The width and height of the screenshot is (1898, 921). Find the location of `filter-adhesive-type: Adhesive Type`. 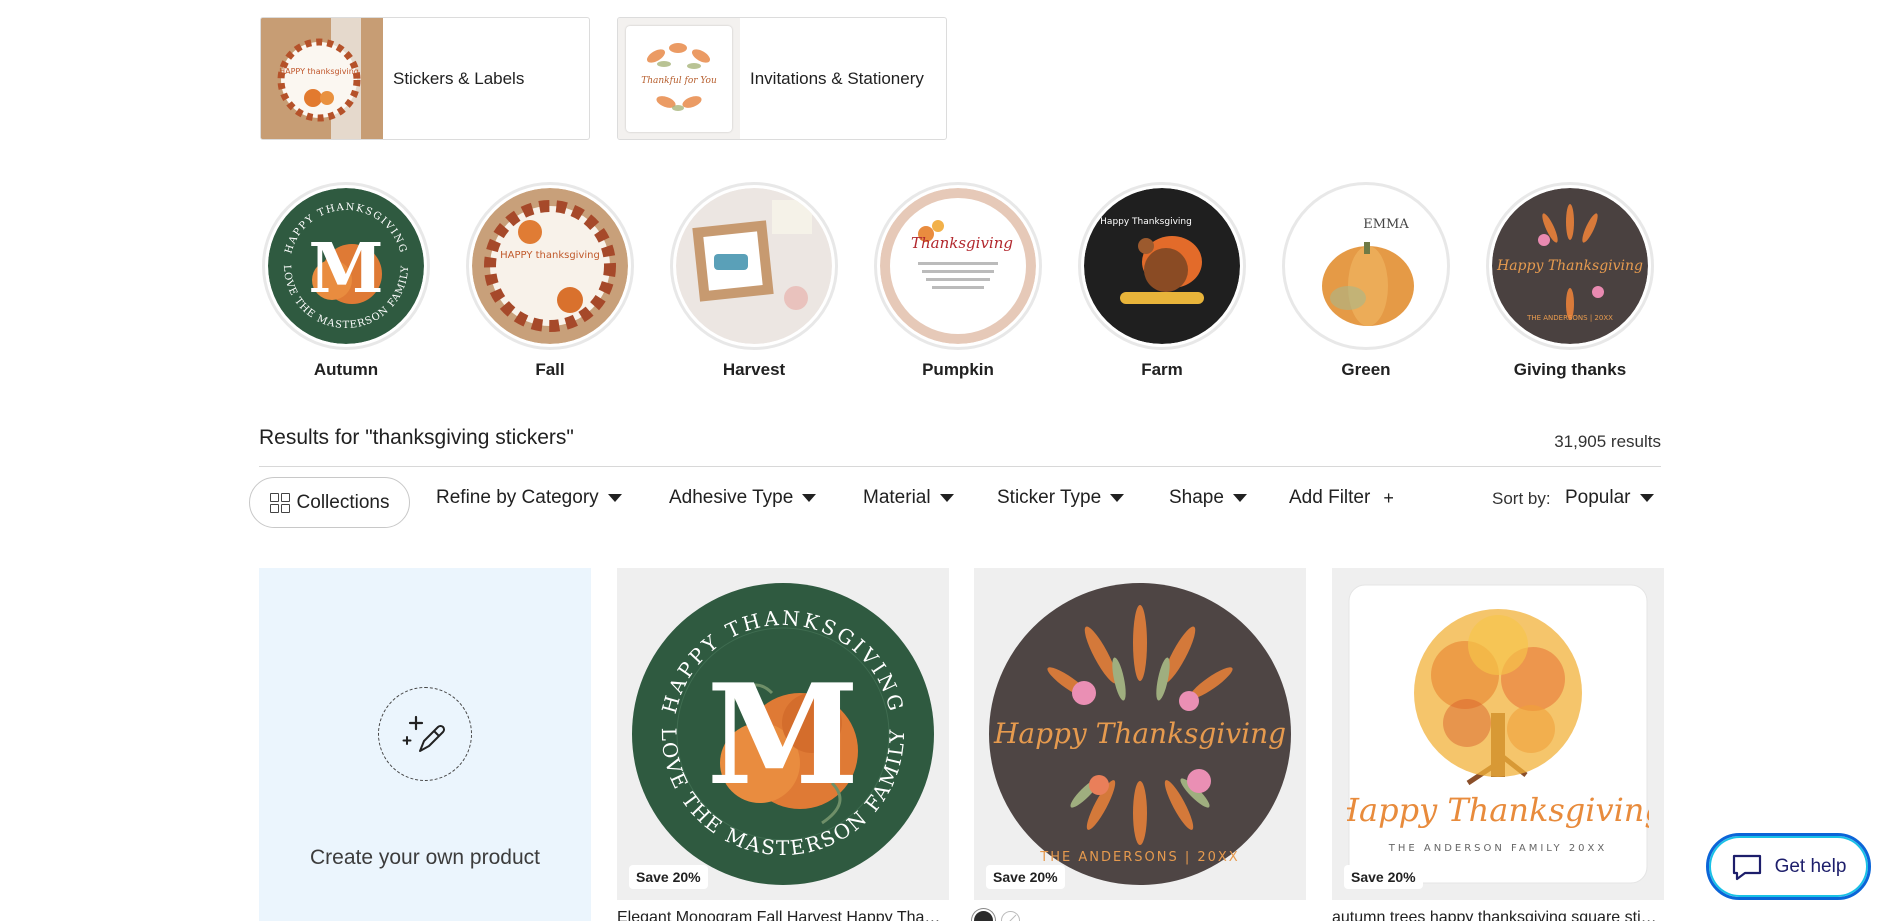

filter-adhesive-type: Adhesive Type is located at coordinates (743, 498).